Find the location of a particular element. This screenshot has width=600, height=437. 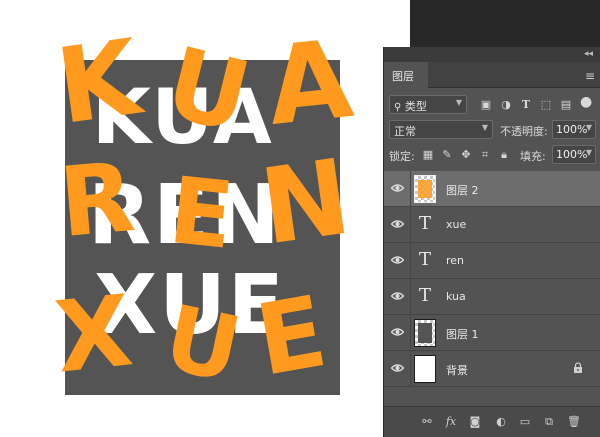

filter-shape-icon: ⬚ is located at coordinates (546, 105).